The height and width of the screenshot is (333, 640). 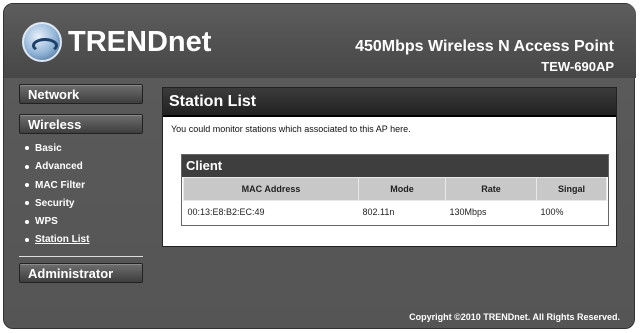 What do you see at coordinates (84, 167) in the screenshot?
I see `sidebar-item-advanced: Advanced` at bounding box center [84, 167].